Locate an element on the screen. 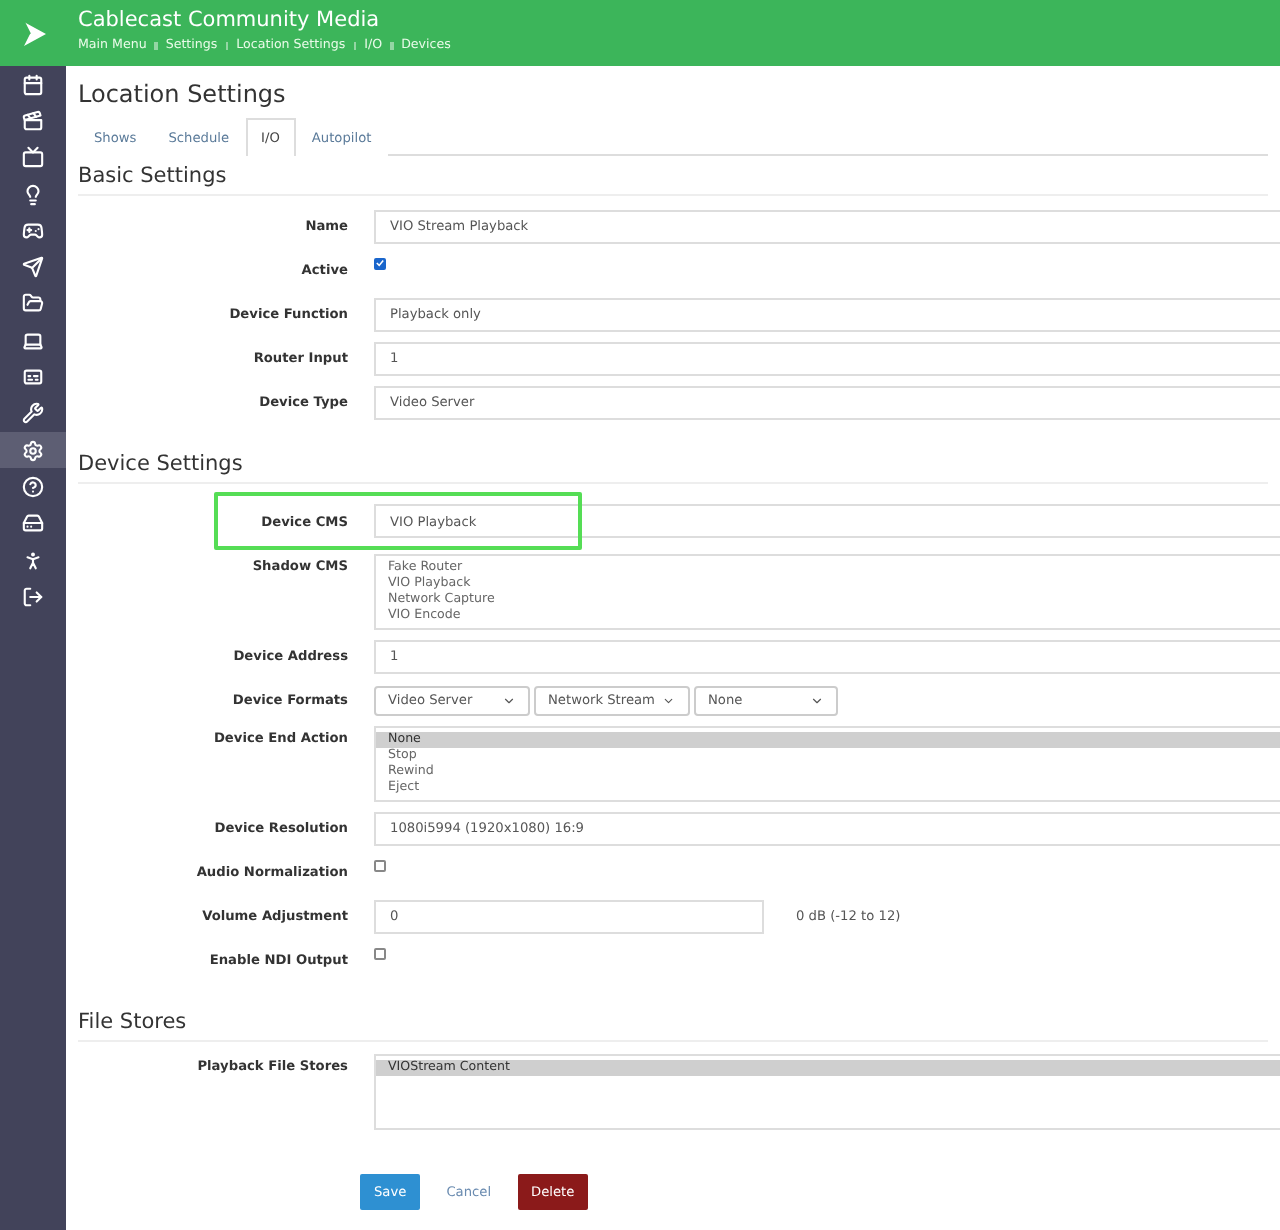 This screenshot has height=1230, width=1280. logo-icon is located at coordinates (33, 33).